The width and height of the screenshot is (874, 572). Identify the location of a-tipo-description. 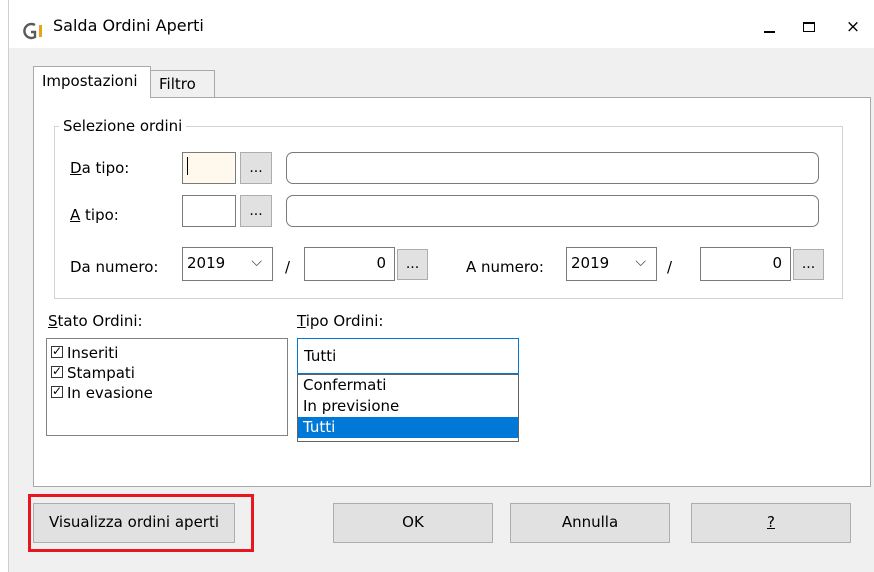
(552, 211).